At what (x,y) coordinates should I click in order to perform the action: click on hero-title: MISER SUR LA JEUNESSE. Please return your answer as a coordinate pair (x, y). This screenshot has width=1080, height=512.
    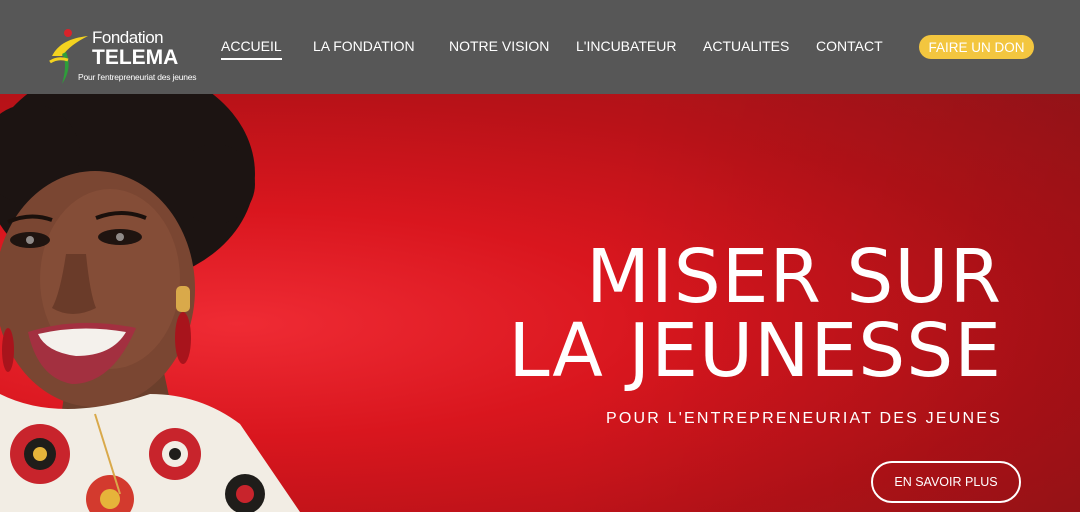
    Looking at the image, I should click on (755, 314).